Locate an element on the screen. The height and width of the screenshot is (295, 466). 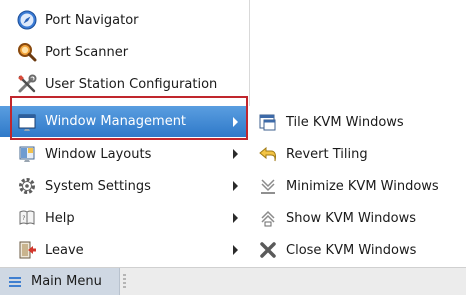
hamburger-icon is located at coordinates (15, 282).